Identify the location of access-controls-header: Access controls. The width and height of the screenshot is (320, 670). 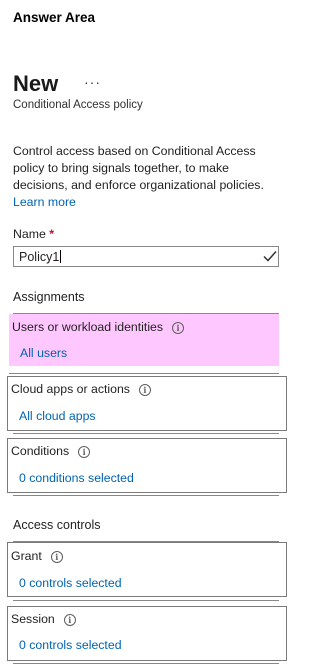
(57, 525).